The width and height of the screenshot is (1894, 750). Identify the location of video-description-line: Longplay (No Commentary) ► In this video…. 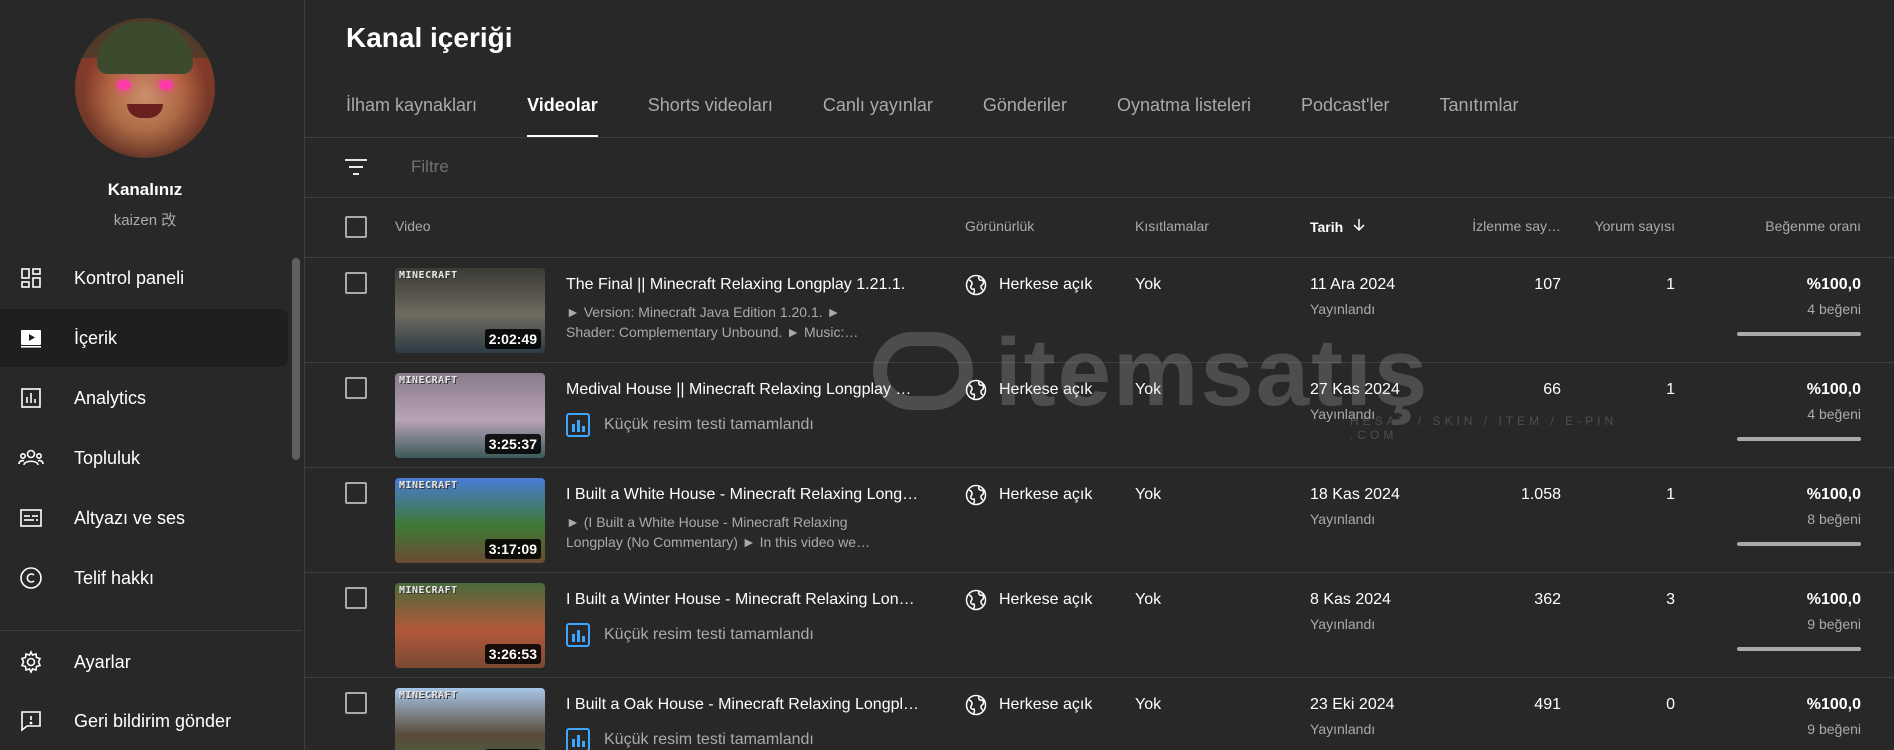
(718, 542).